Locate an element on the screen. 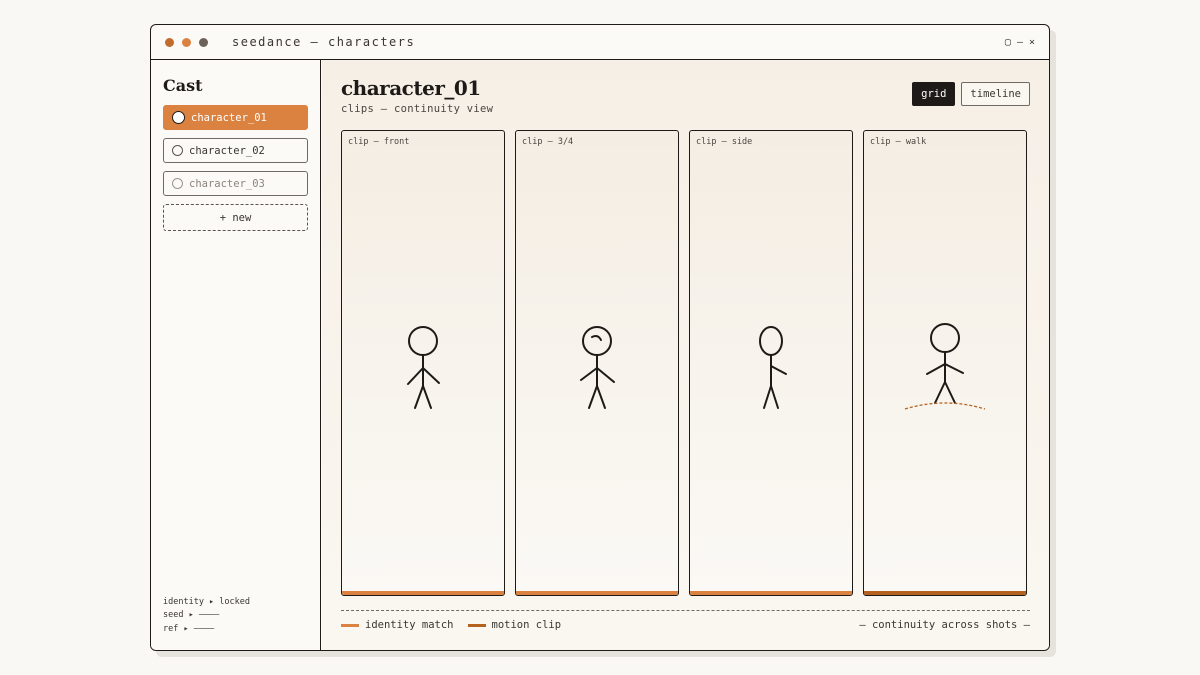  cast-item-character-03: character_03 is located at coordinates (235, 183).